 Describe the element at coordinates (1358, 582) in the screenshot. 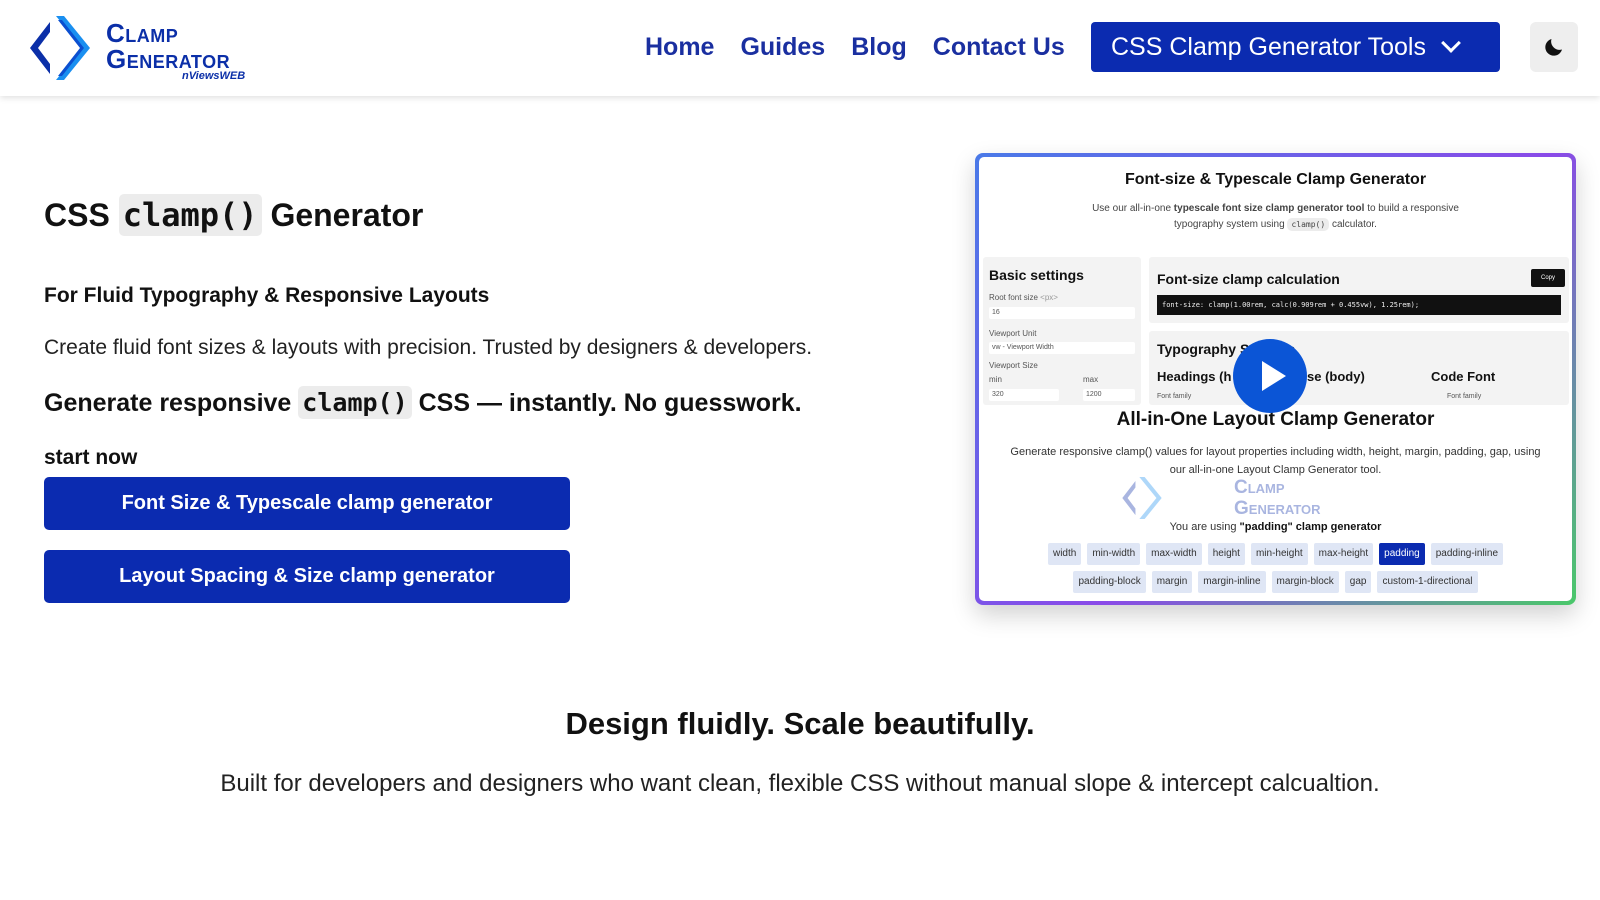

I see `property-chip: gap` at that location.